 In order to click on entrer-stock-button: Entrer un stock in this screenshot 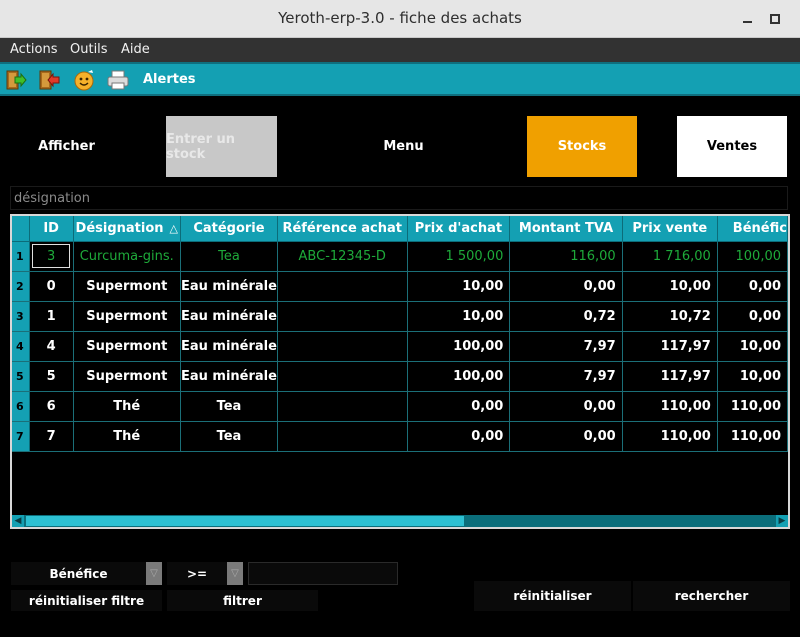, I will do `click(221, 146)`.